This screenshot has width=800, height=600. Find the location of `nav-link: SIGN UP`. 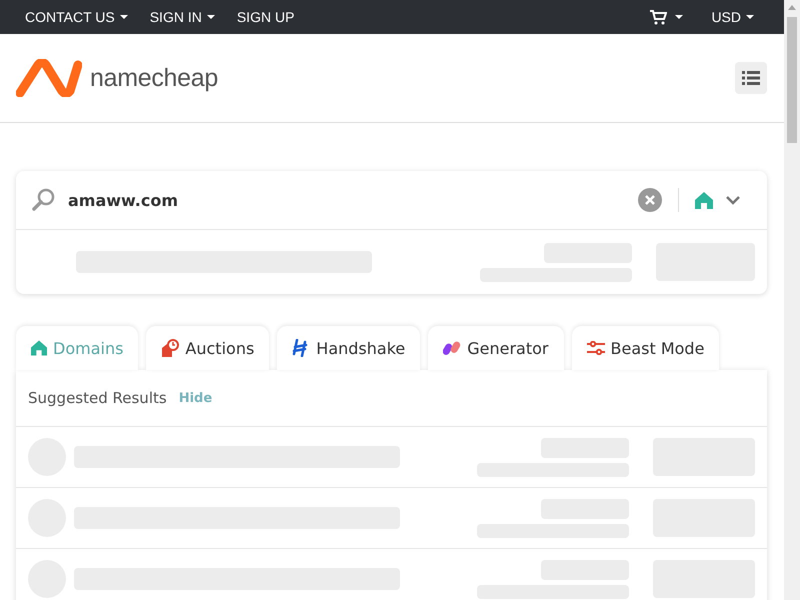

nav-link: SIGN UP is located at coordinates (265, 17).